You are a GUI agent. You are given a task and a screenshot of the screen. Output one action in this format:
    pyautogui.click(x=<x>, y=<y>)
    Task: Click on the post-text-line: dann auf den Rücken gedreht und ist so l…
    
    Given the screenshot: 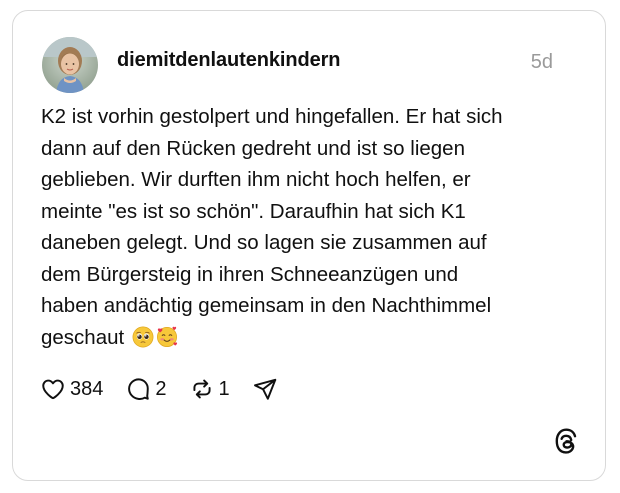 What is the action you would take?
    pyautogui.click(x=253, y=148)
    